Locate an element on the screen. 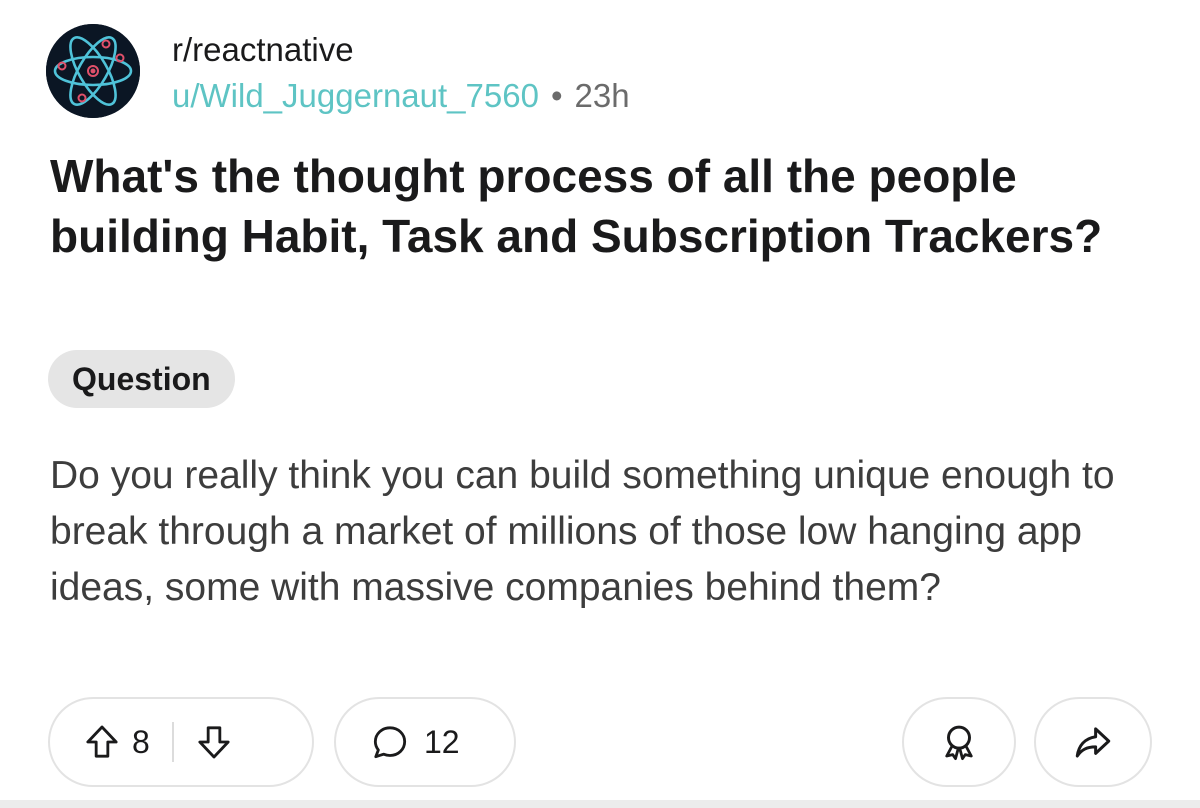 This screenshot has width=1200, height=808. upvote-button is located at coordinates (102, 742).